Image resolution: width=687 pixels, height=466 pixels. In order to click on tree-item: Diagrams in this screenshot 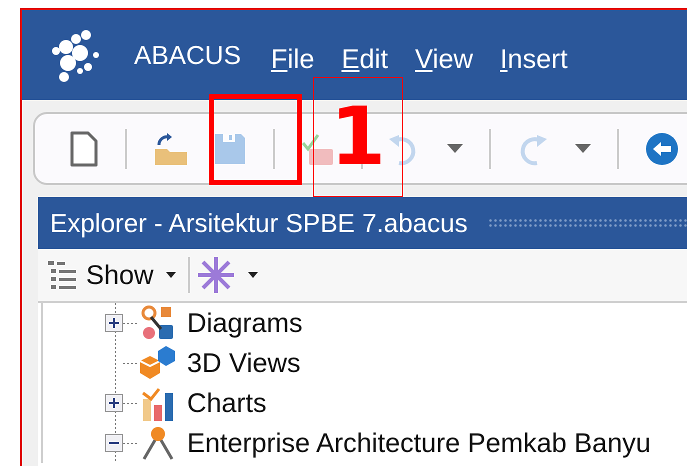, I will do `click(245, 323)`.